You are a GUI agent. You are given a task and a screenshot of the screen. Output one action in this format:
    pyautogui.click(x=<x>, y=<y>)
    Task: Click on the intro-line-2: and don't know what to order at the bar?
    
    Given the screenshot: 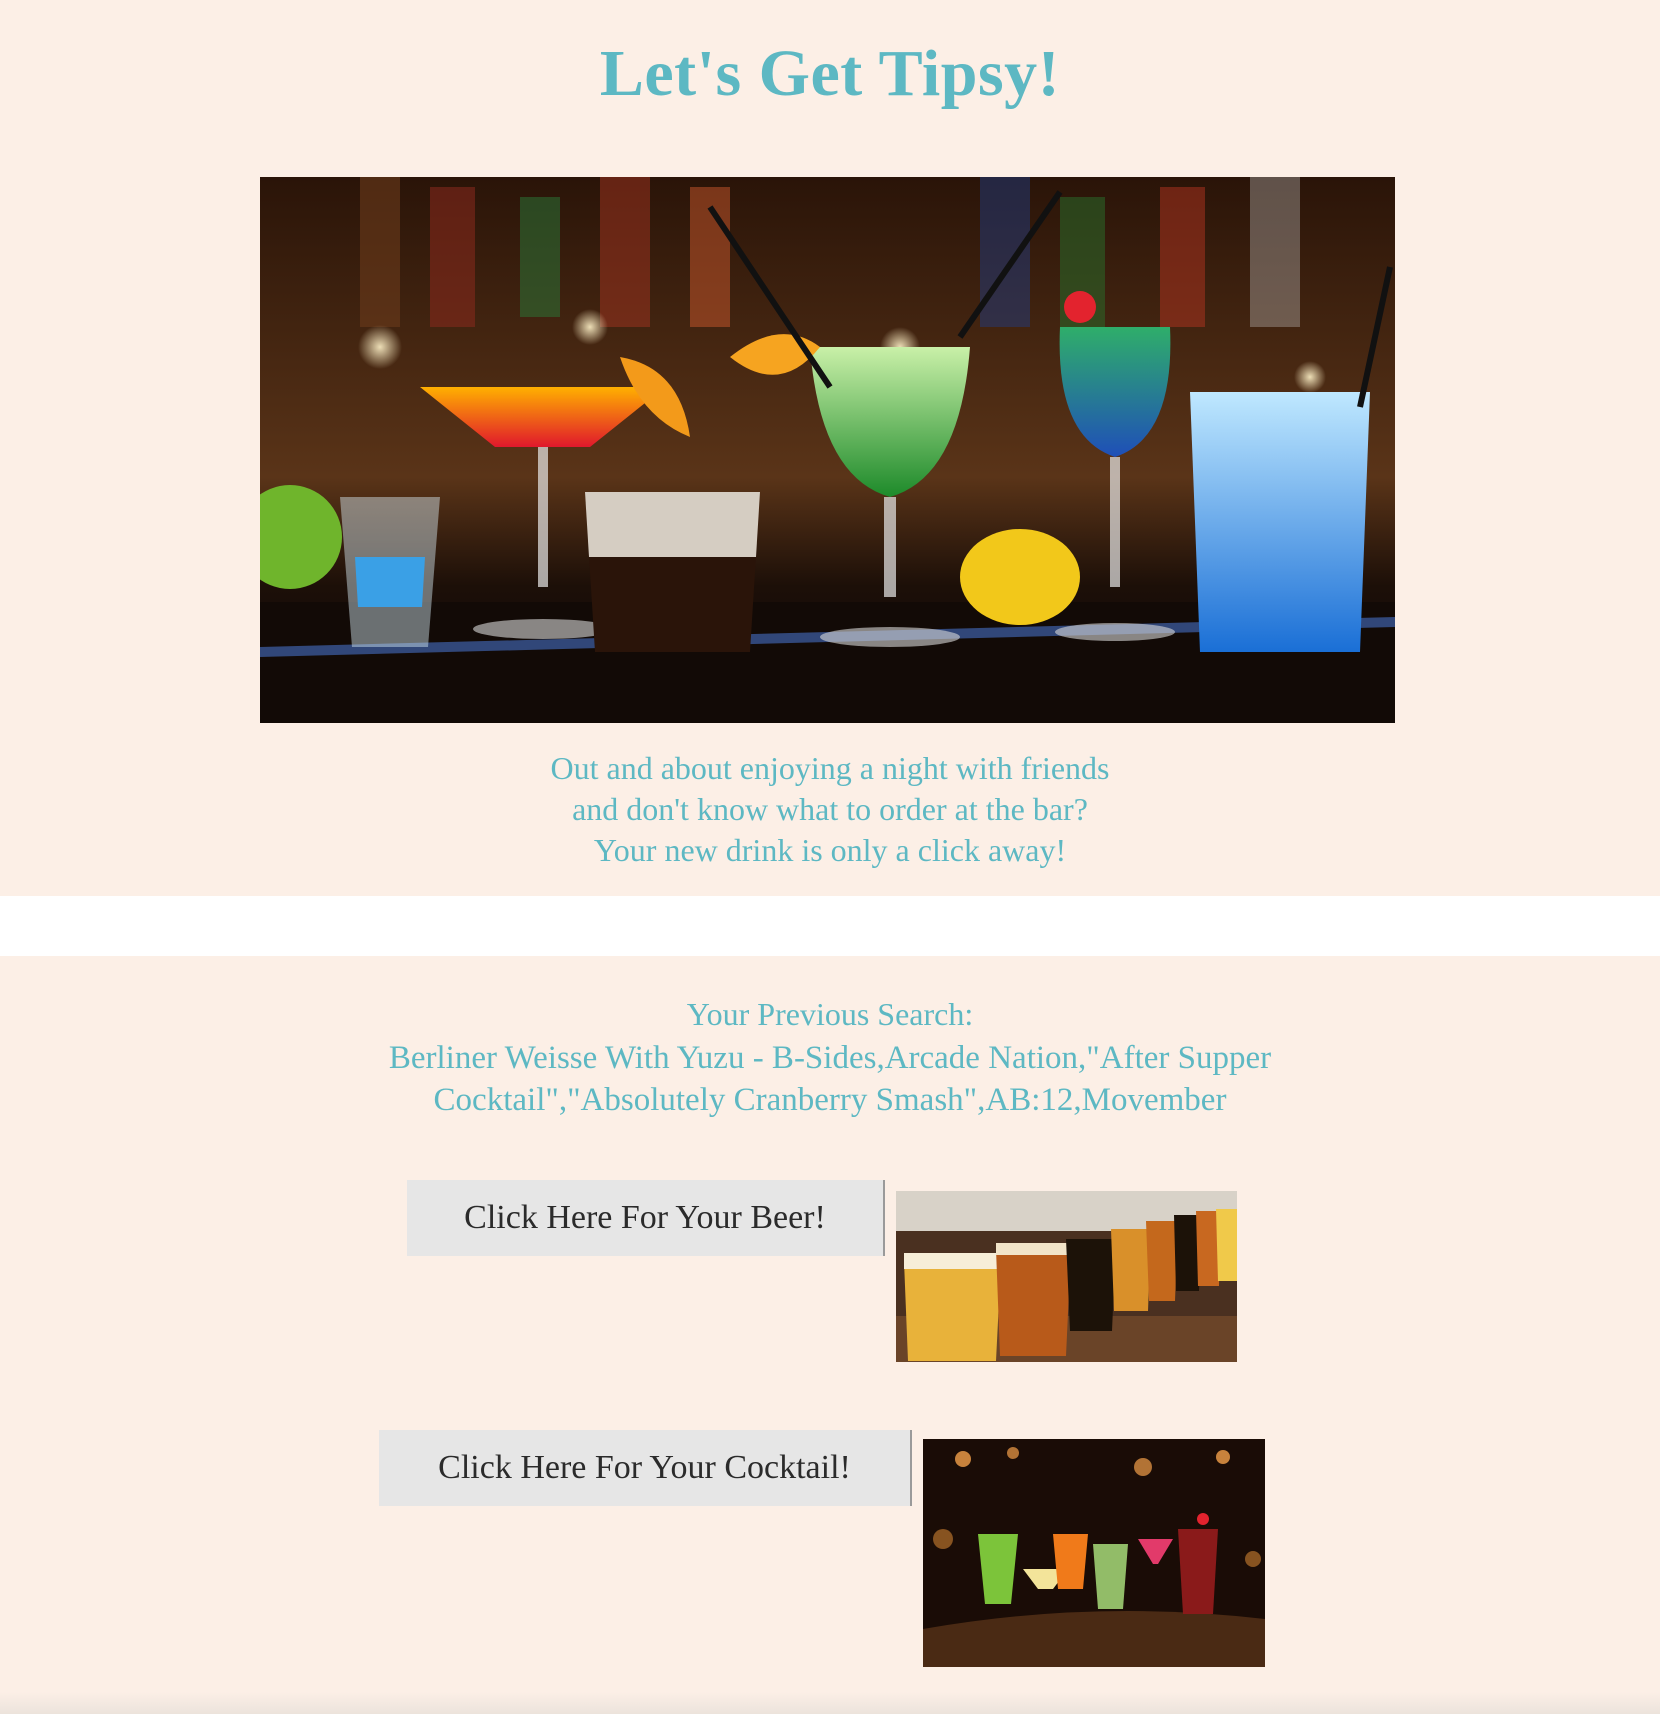 What is the action you would take?
    pyautogui.click(x=830, y=809)
    